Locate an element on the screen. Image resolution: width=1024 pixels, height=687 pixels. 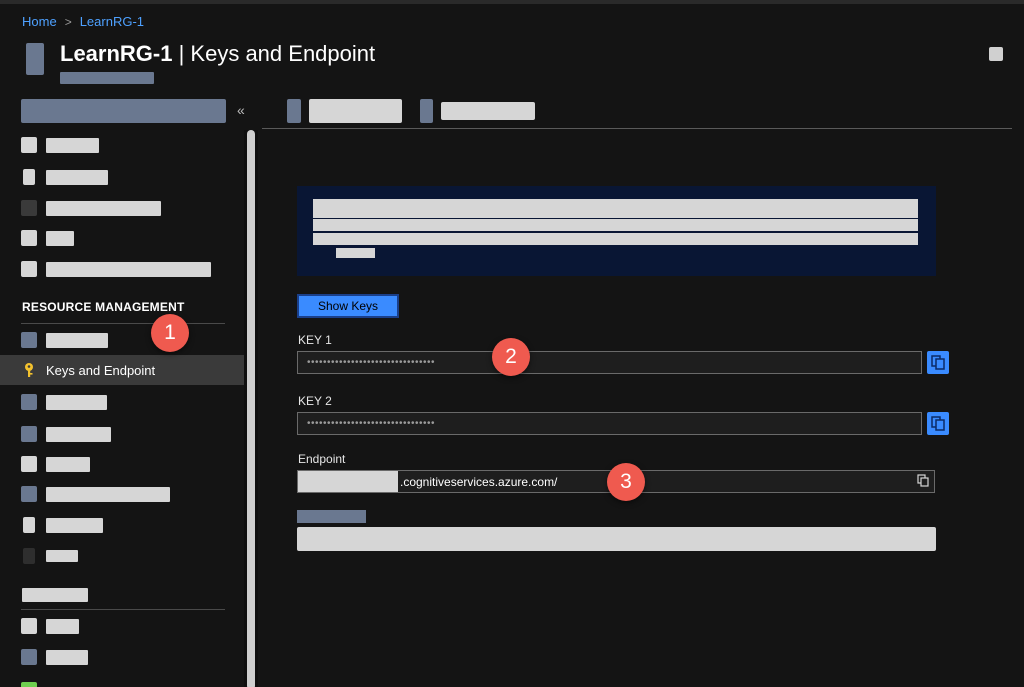
page-subtitle-redacted is located at coordinates (107, 78).